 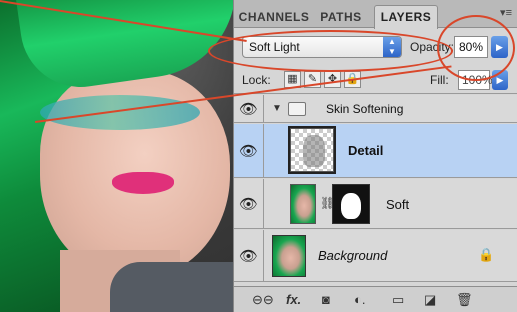 I want to click on eyeshadow, so click(x=120, y=112).